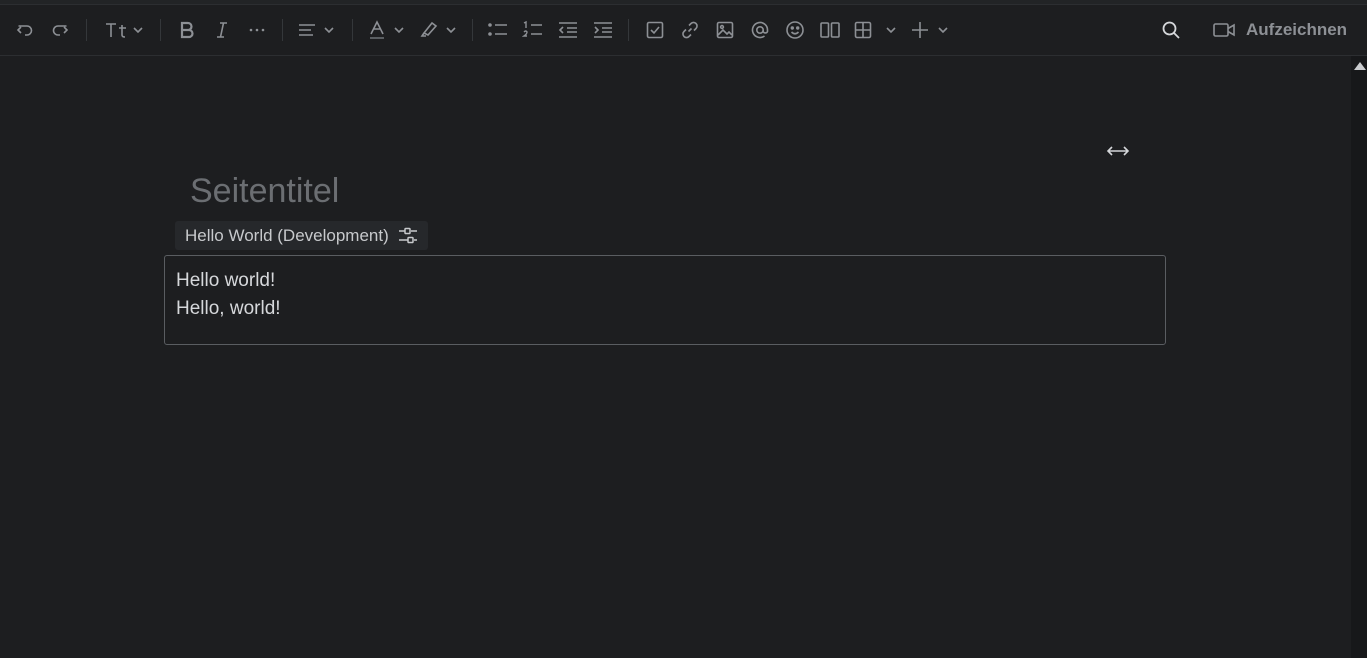 The image size is (1367, 658). I want to click on italic-icon, so click(222, 30).